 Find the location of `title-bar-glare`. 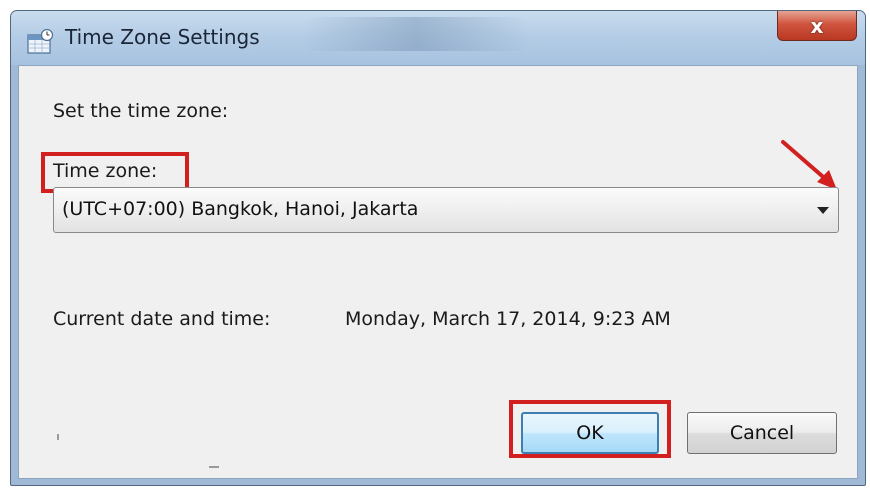

title-bar-glare is located at coordinates (416, 34).